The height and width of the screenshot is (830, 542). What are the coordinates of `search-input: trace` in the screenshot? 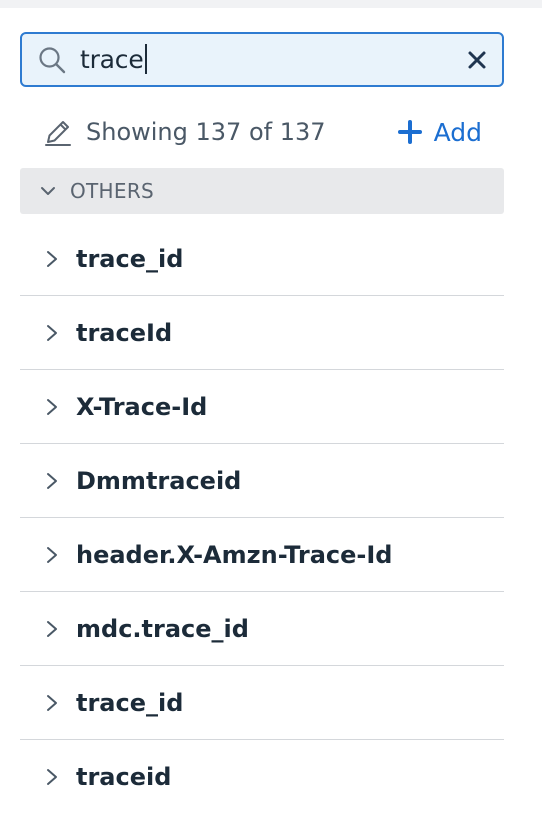 It's located at (262, 59).